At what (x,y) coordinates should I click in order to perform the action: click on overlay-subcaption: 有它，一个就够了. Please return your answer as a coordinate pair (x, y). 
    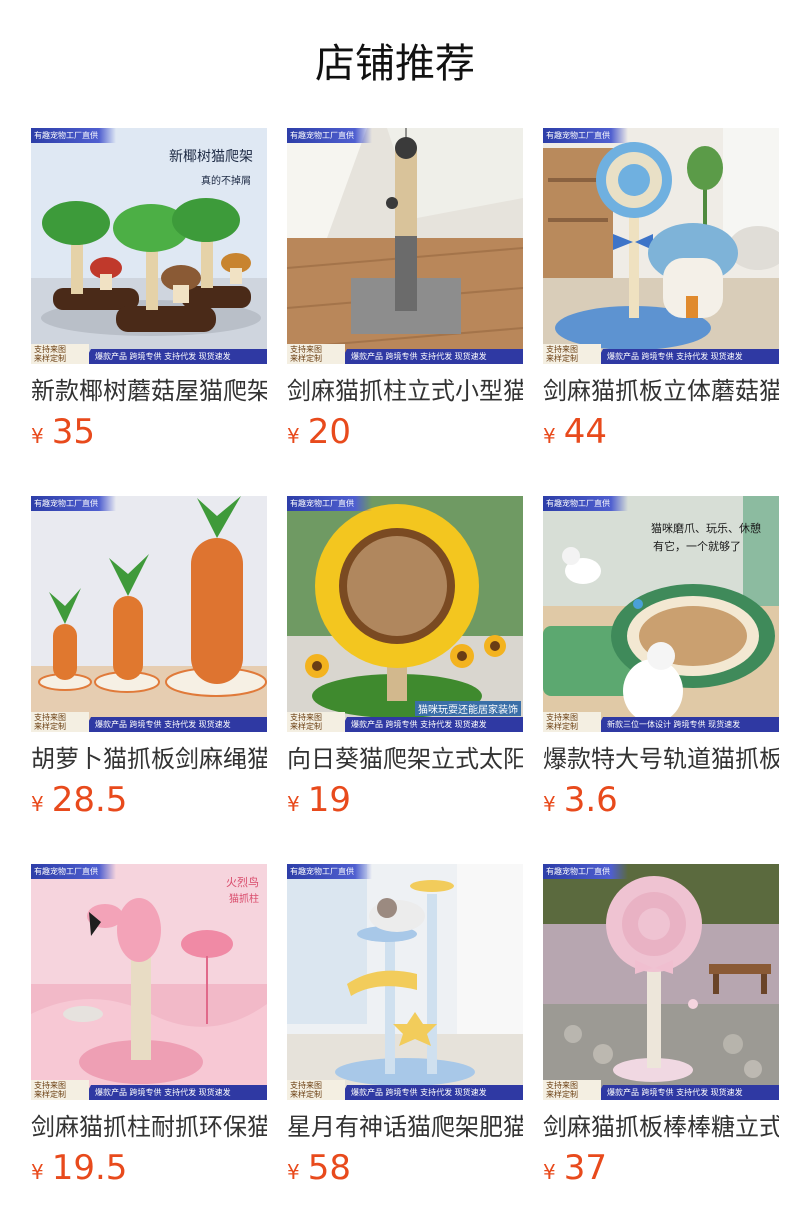
    Looking at the image, I should click on (697, 546).